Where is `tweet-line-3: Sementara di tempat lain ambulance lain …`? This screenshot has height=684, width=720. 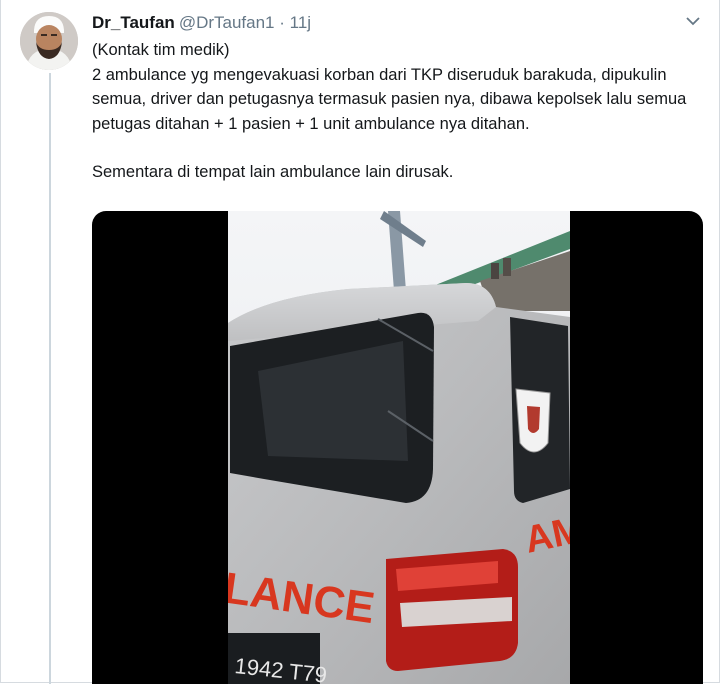 tweet-line-3: Sementara di tempat lain ambulance lain … is located at coordinates (273, 172).